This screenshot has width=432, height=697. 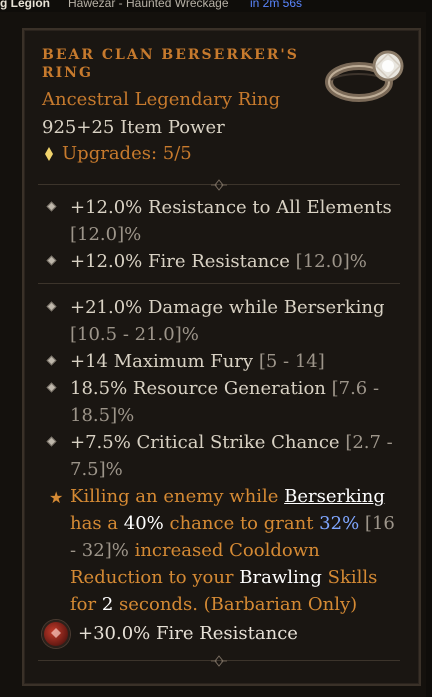 What do you see at coordinates (364, 76) in the screenshot?
I see `ring-icon` at bounding box center [364, 76].